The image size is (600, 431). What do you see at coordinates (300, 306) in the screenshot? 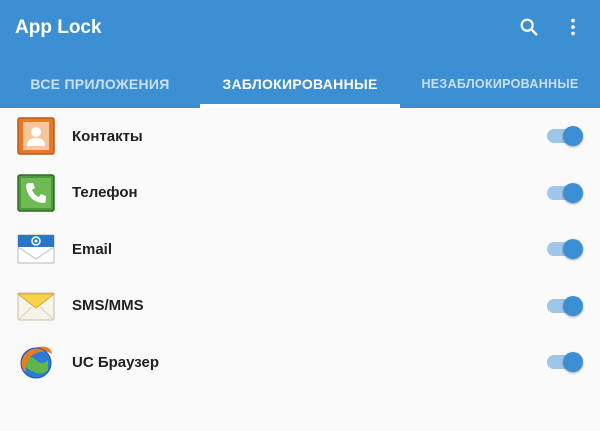
I see `list-item-sms: SMS/MMS` at bounding box center [300, 306].